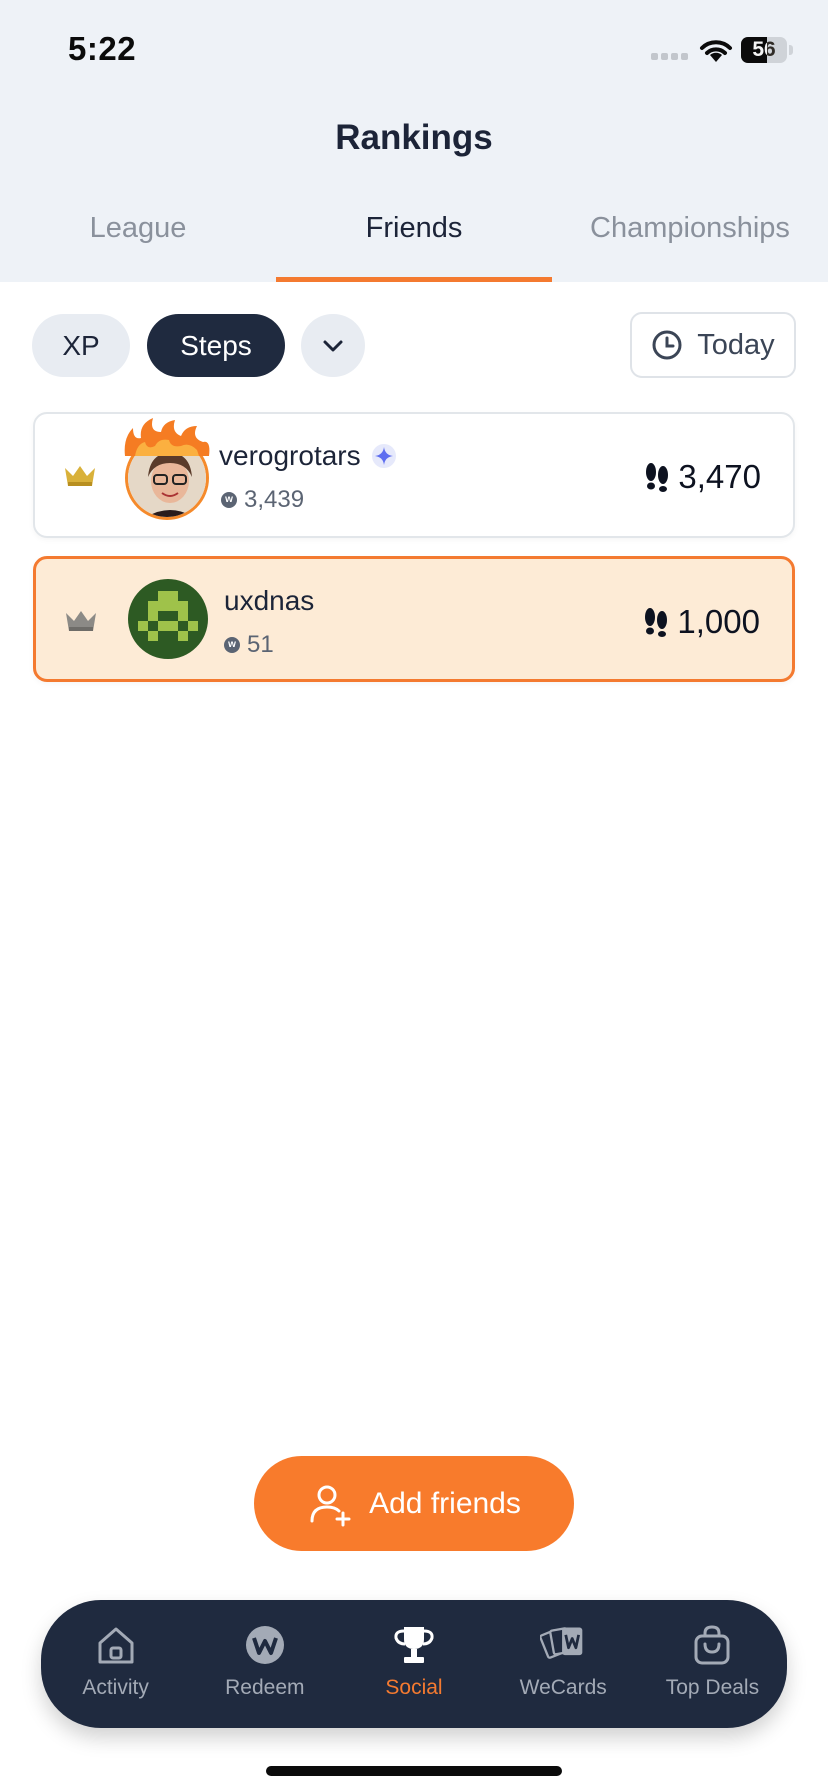 The image size is (828, 1792). Describe the element at coordinates (445, 1503) in the screenshot. I see `add-friends-label: Add friends` at that location.